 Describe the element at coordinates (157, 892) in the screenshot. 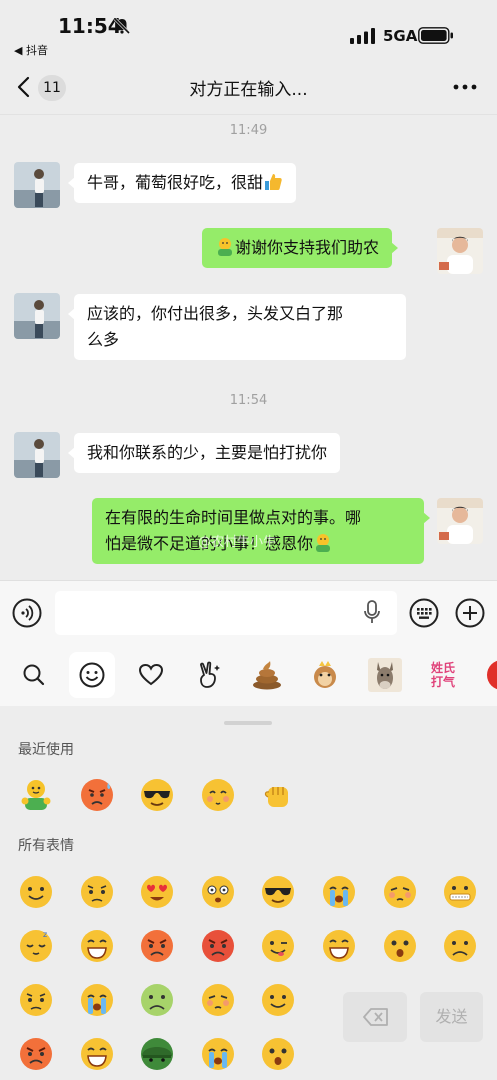

I see `heart-eyes-emoji-icon` at that location.